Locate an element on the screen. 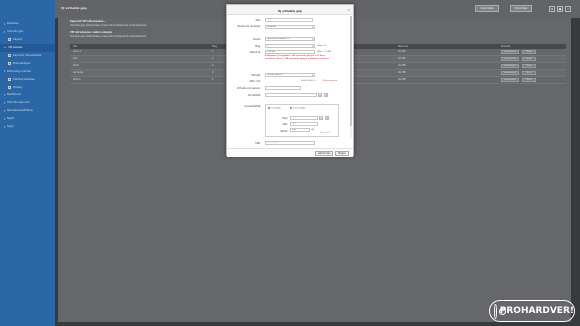 The height and width of the screenshot is (326, 580). mac-random-link: Véletlenszerű is located at coordinates (330, 81).